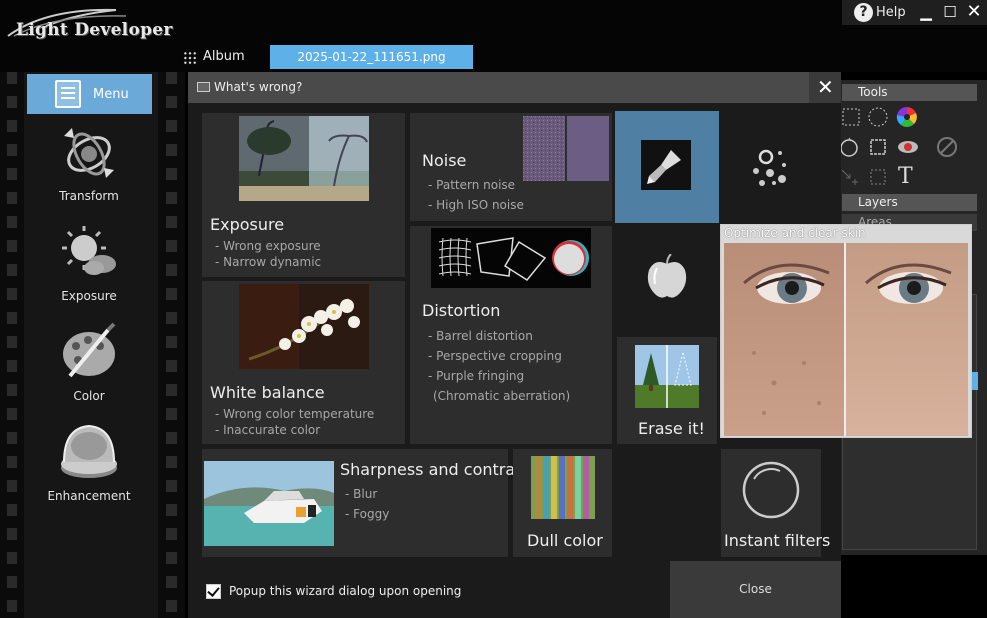 The image size is (987, 618). I want to click on card-sharpness: Sharpness and contrast - Blur - Foggy, so click(366, 503).